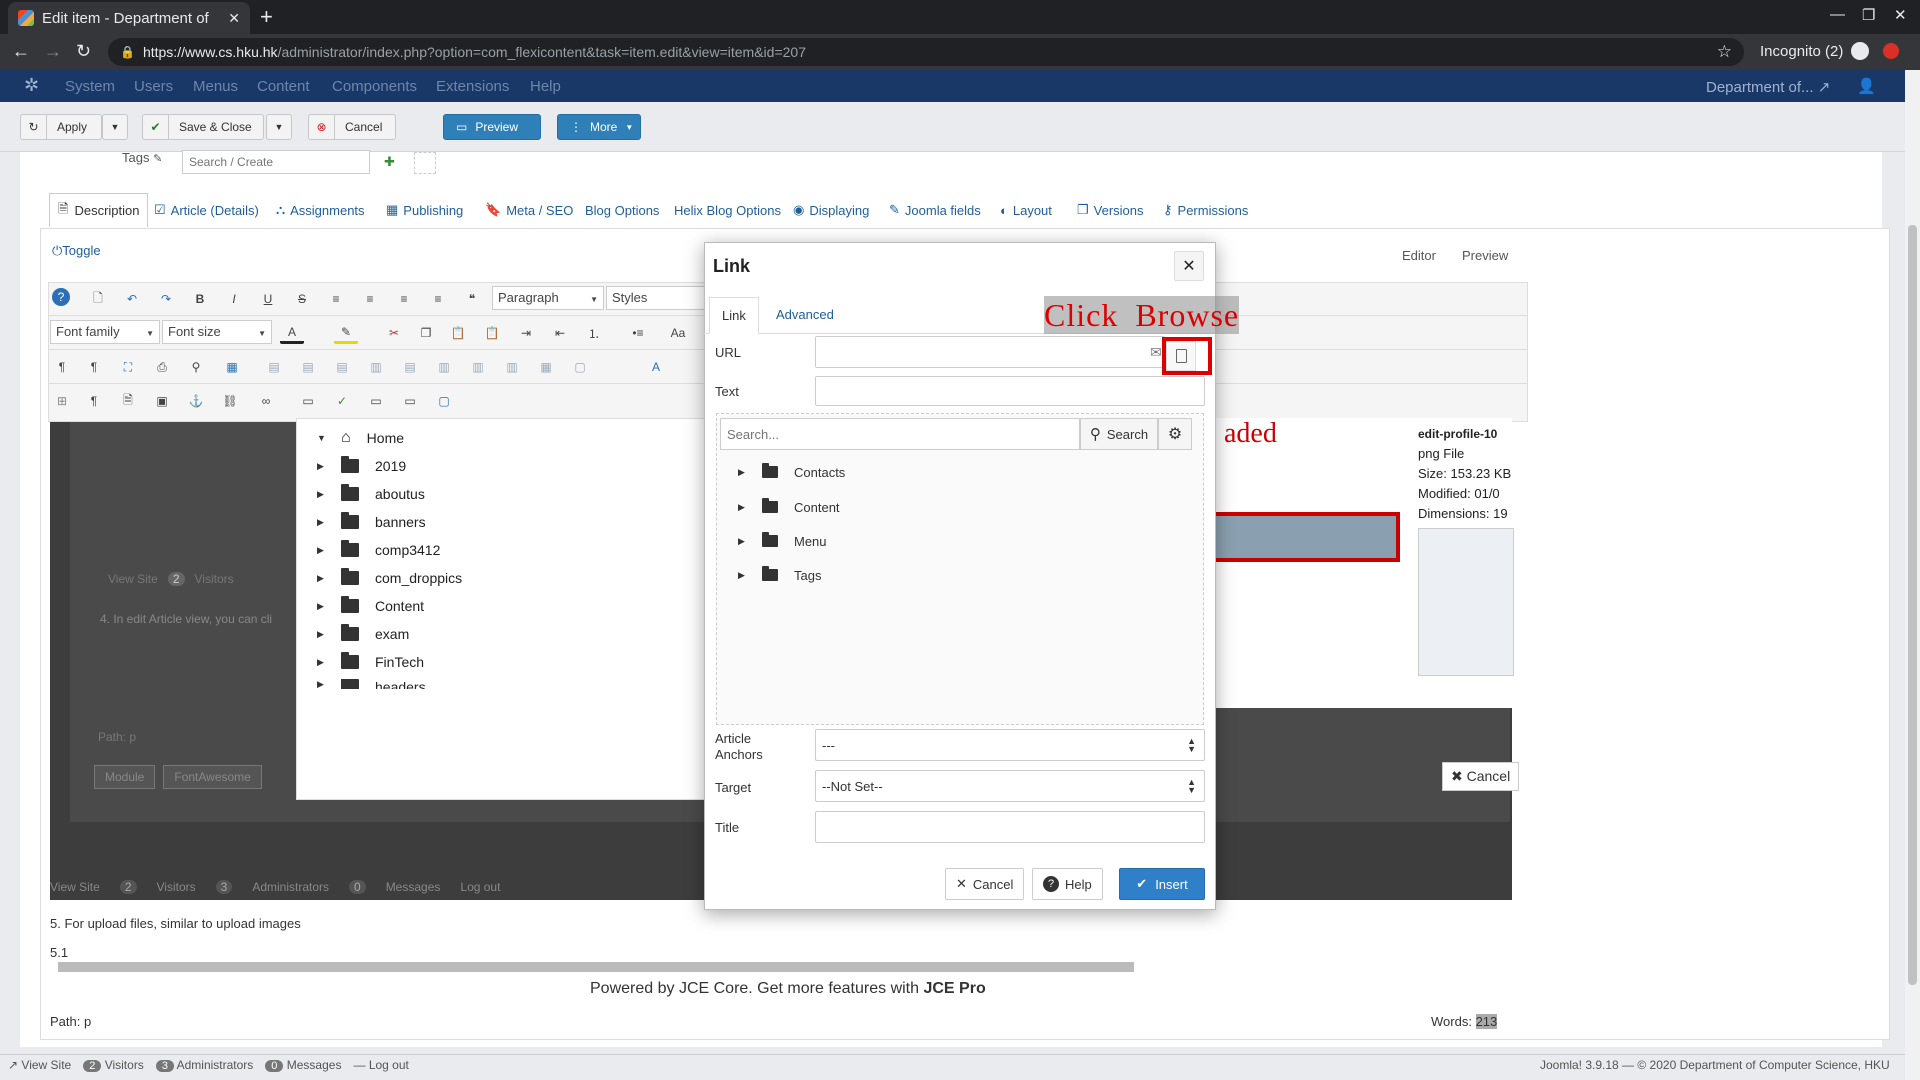 This screenshot has width=1920, height=1080. I want to click on table-cell-props-icon: ▤, so click(308, 367).